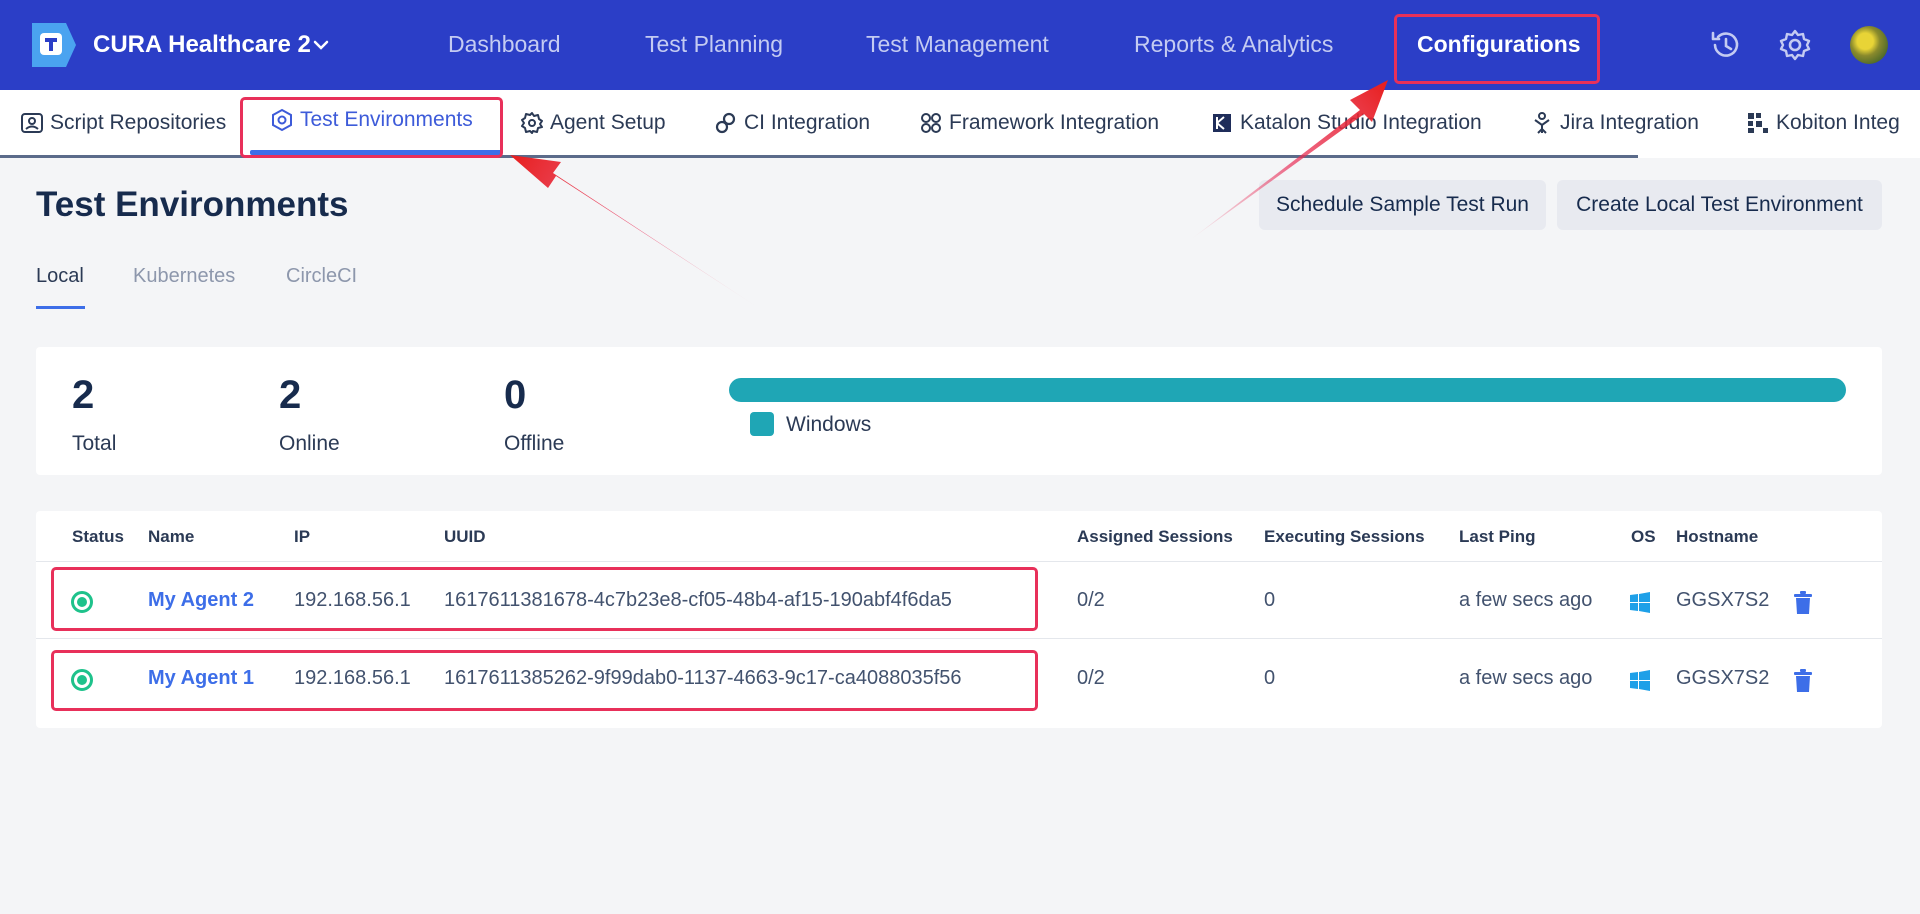  I want to click on subnav-label: Script Repositories, so click(138, 122).